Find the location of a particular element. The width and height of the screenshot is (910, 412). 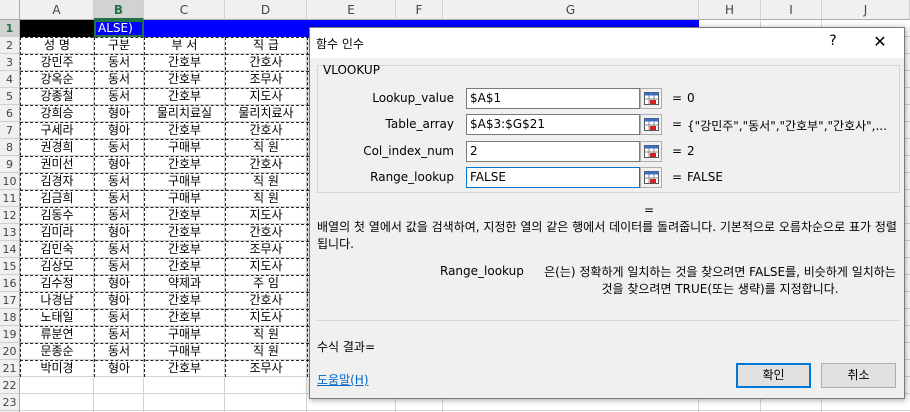

row-header-12: 12 is located at coordinates (10, 215).